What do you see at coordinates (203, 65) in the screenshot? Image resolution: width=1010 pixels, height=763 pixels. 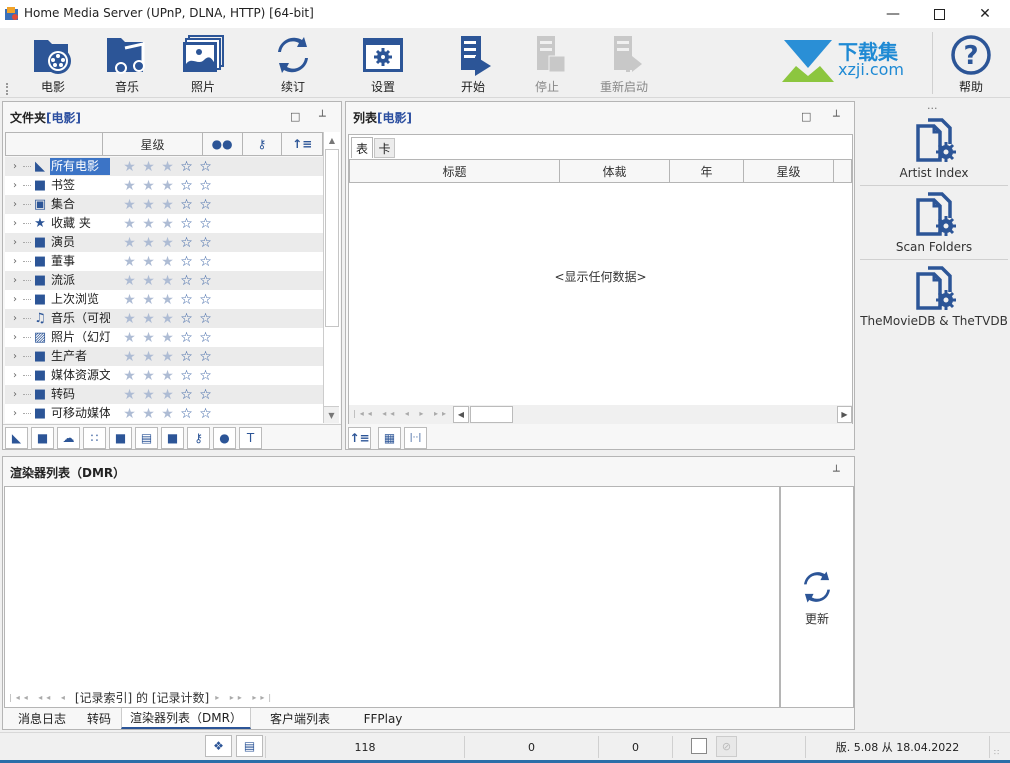 I see `photos-button: 照片` at bounding box center [203, 65].